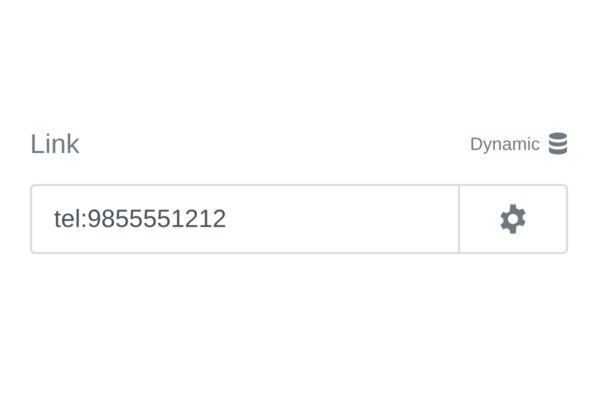 Image resolution: width=600 pixels, height=400 pixels. What do you see at coordinates (55, 144) in the screenshot?
I see `field-label: Link` at bounding box center [55, 144].